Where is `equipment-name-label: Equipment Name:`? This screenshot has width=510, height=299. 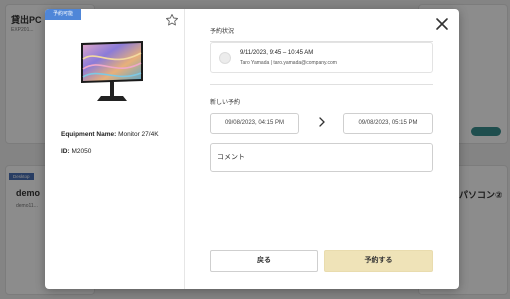 equipment-name-label: Equipment Name: is located at coordinates (89, 134).